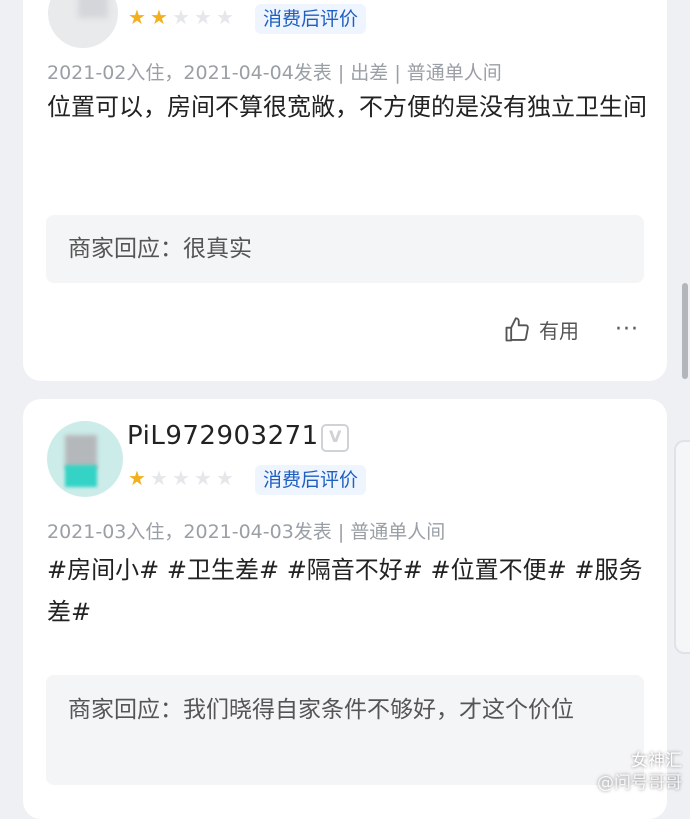 The height and width of the screenshot is (819, 690). I want to click on merchant-reply-text: 商家回应：很真实, so click(160, 249).